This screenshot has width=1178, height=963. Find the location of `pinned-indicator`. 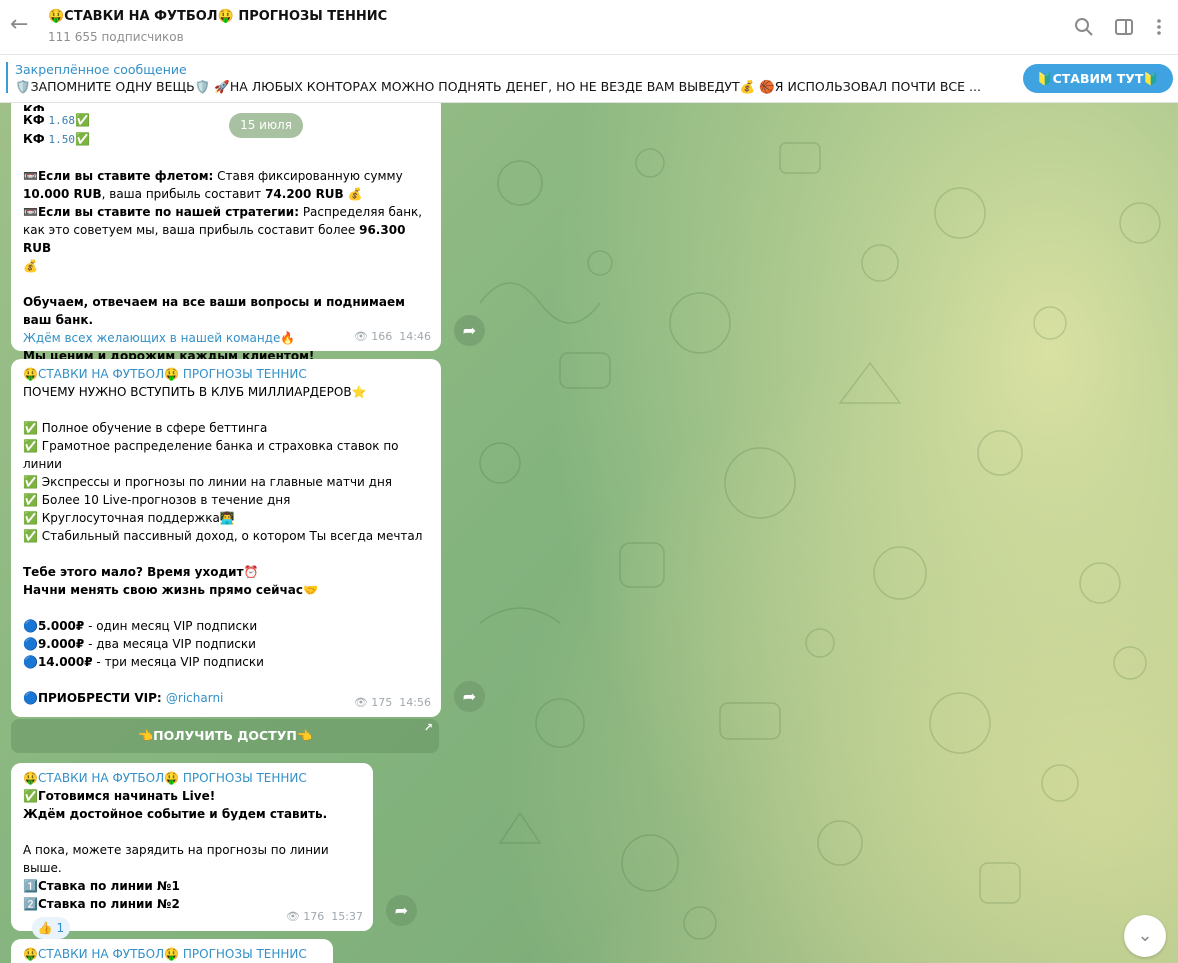

pinned-indicator is located at coordinates (7, 77).